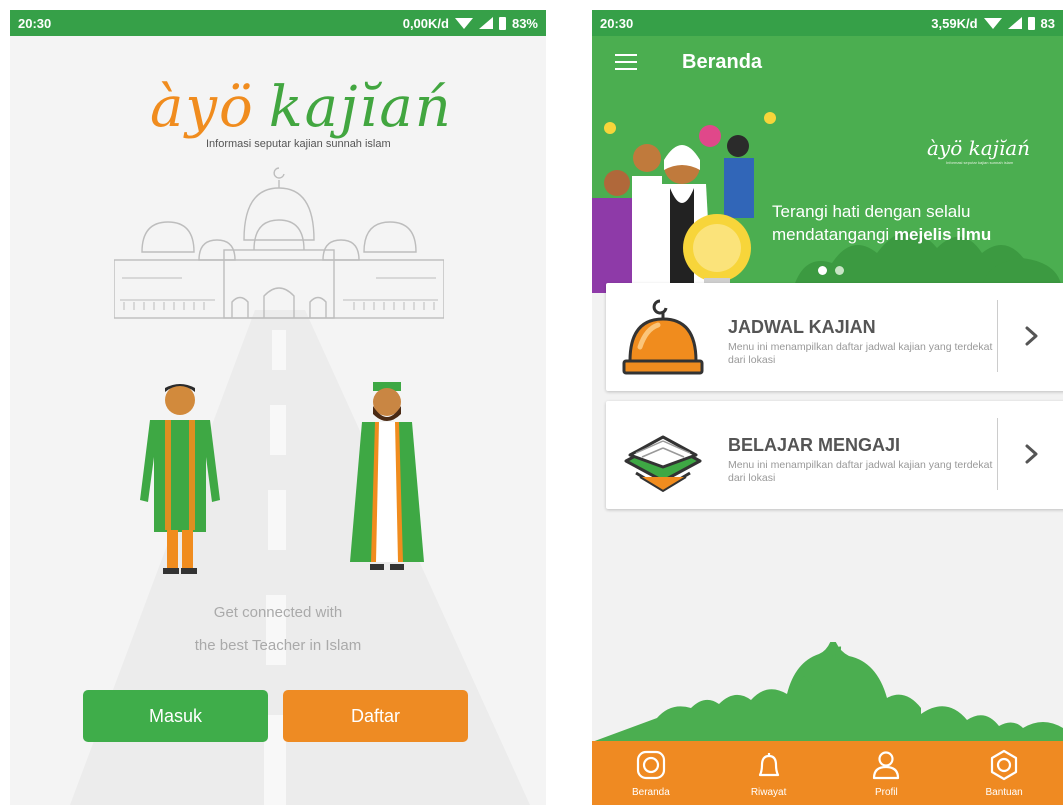 The height and width of the screenshot is (805, 1063). Describe the element at coordinates (839, 270) in the screenshot. I see `slide-dot` at that location.